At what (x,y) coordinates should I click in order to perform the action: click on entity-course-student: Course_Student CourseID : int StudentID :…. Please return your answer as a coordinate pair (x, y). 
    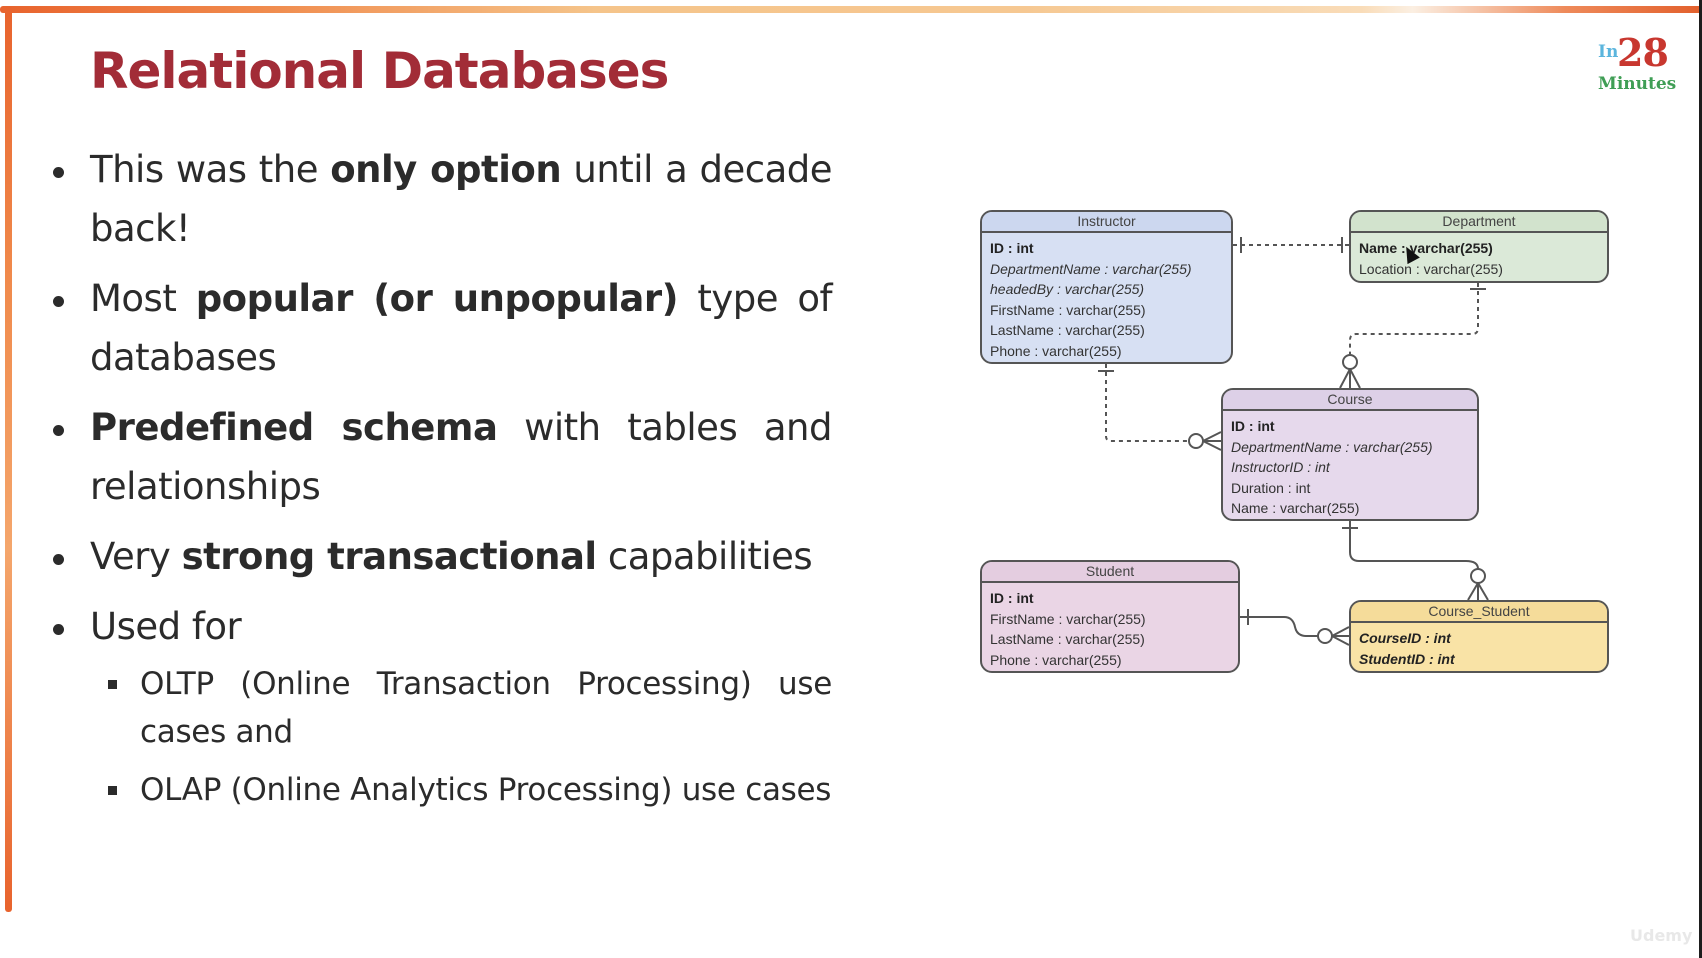
    Looking at the image, I should click on (1479, 636).